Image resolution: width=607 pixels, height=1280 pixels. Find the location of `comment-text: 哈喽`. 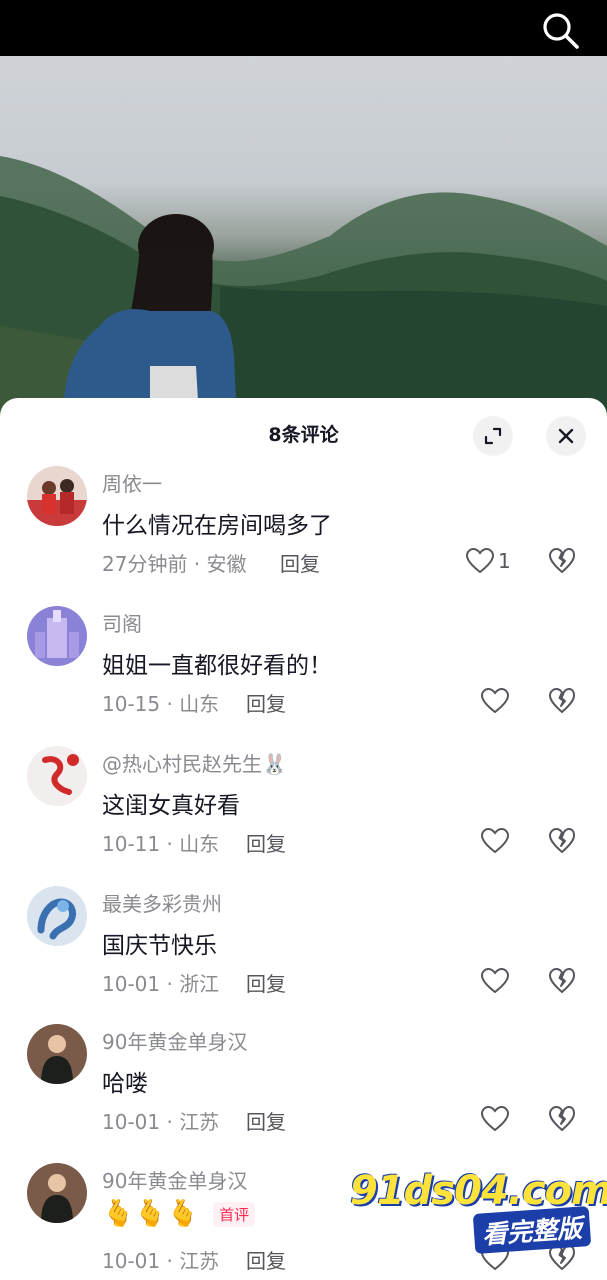

comment-text: 哈喽 is located at coordinates (125, 1084).